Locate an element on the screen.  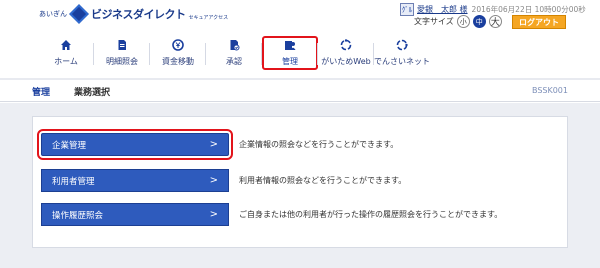
logout-button: ログアウト is located at coordinates (539, 22).